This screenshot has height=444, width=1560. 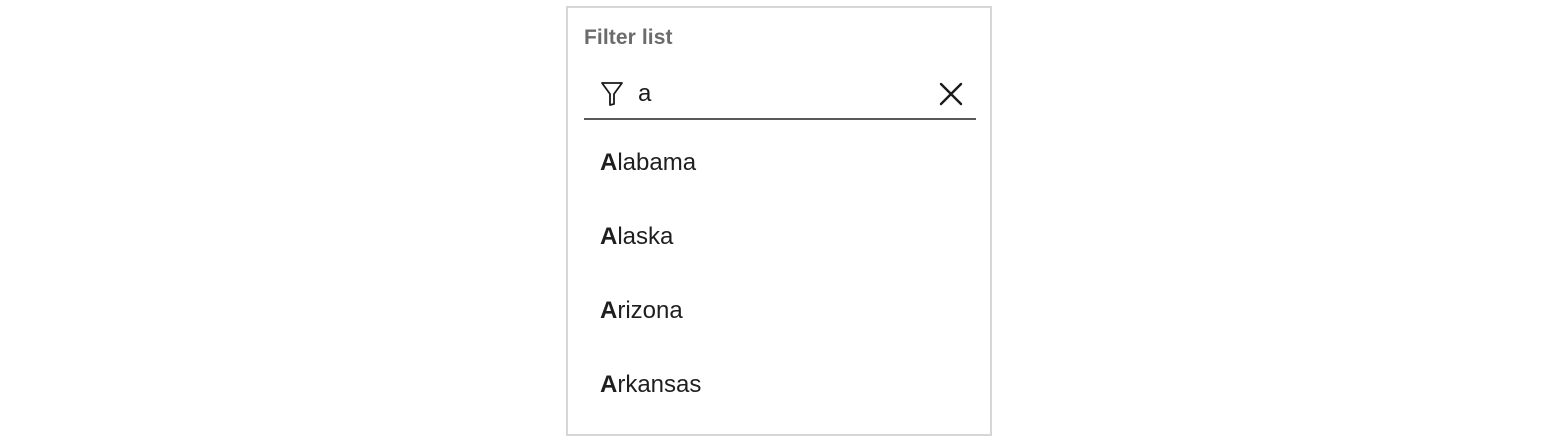 What do you see at coordinates (780, 385) in the screenshot?
I see `list-item: Arkansas` at bounding box center [780, 385].